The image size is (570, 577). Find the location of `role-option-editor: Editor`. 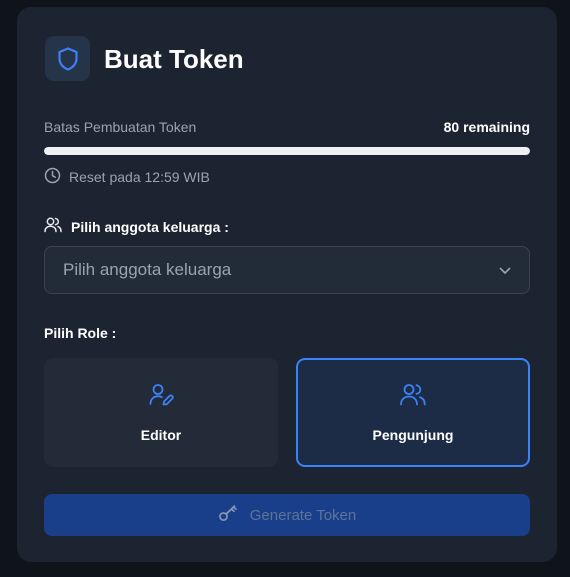

role-option-editor: Editor is located at coordinates (161, 412).